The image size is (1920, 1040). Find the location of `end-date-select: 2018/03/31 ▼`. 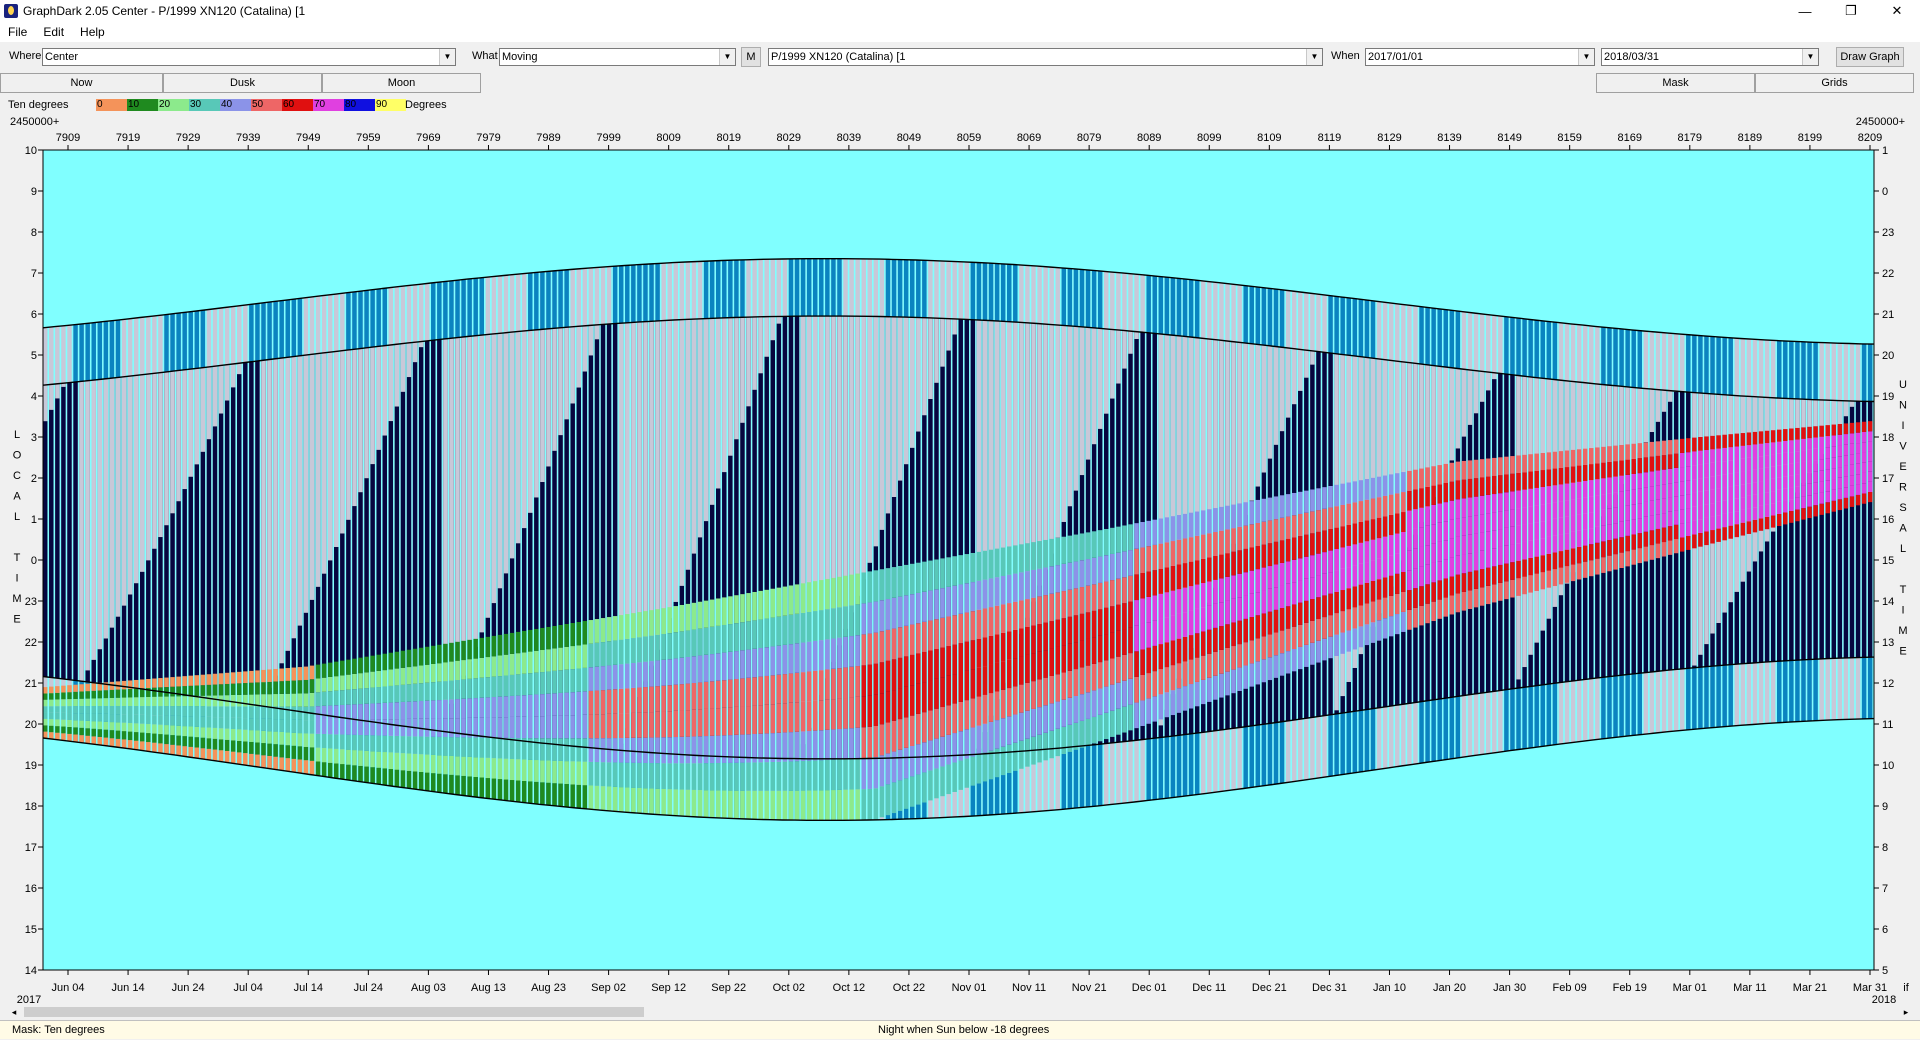

end-date-select: 2018/03/31 ▼ is located at coordinates (1710, 57).